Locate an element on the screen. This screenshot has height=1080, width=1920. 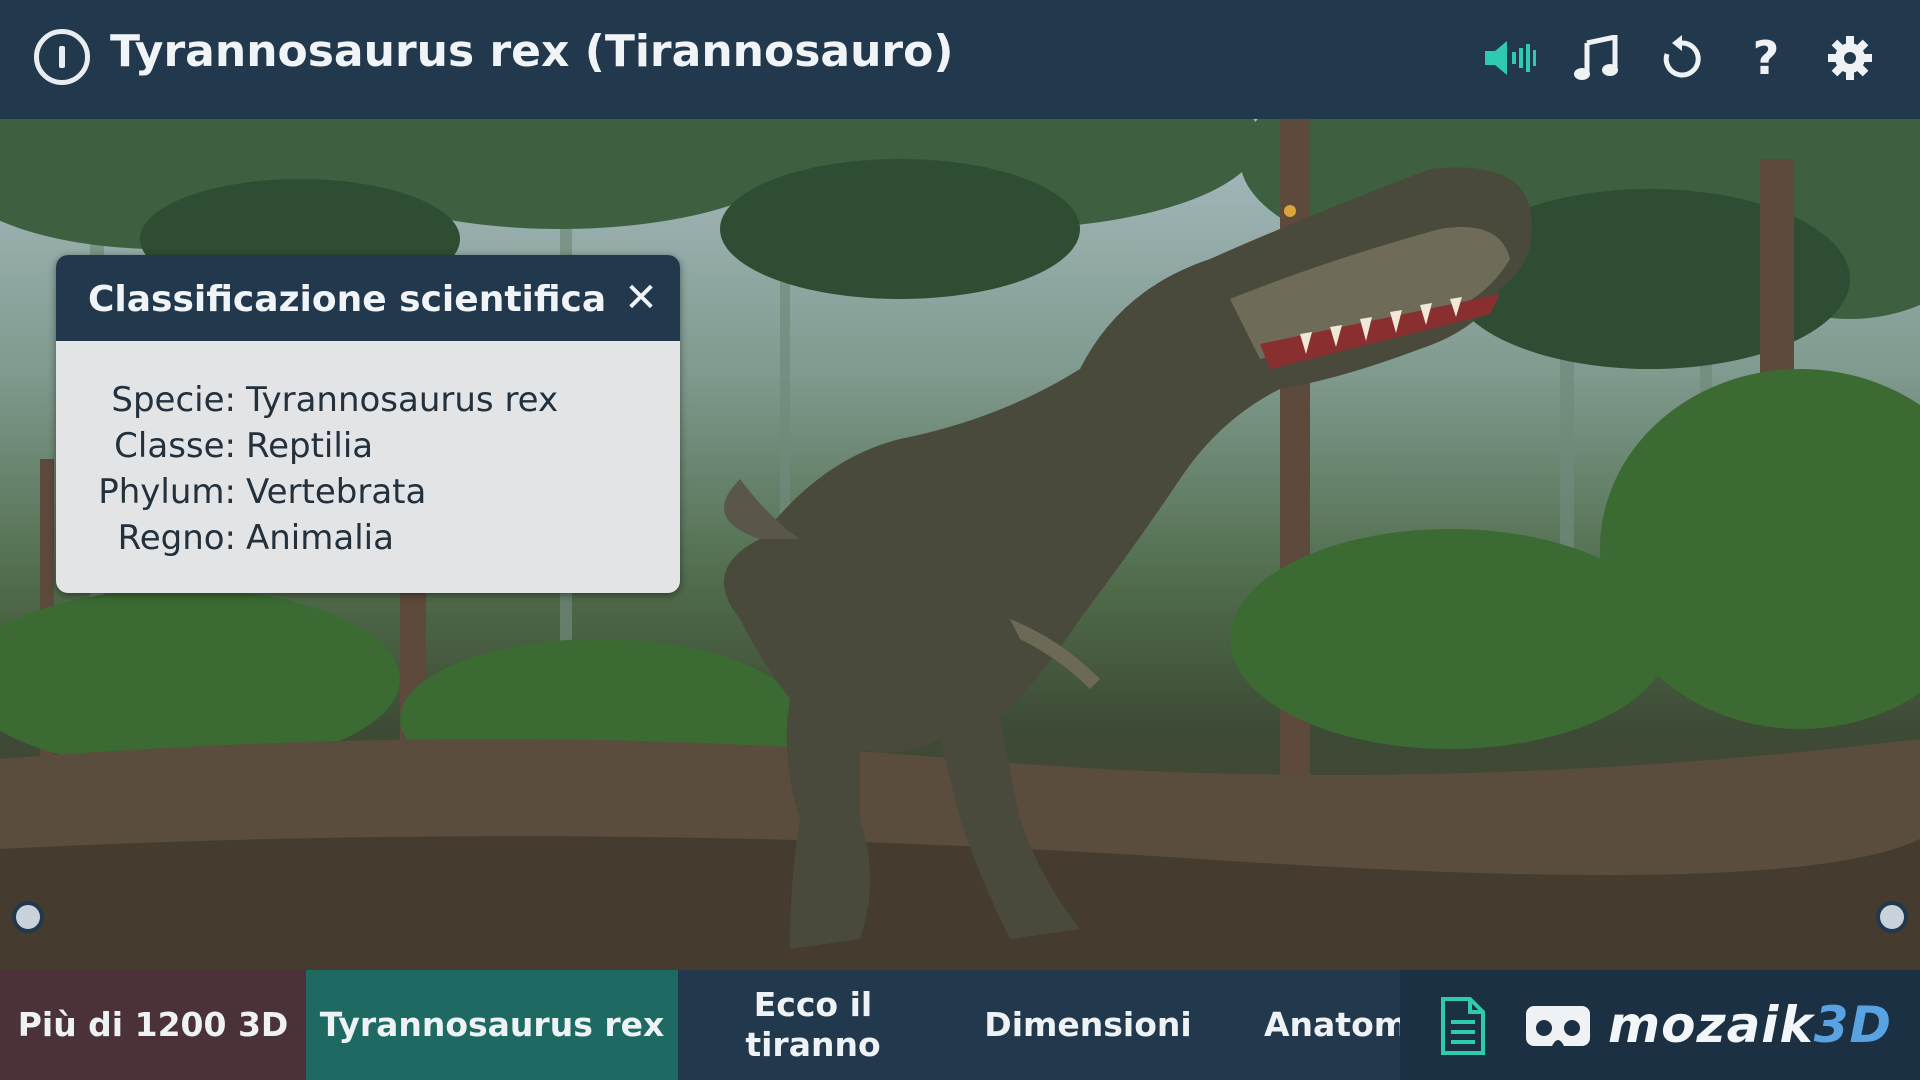
classification-row-kingdom: Regno: Animalia is located at coordinates (368, 538).